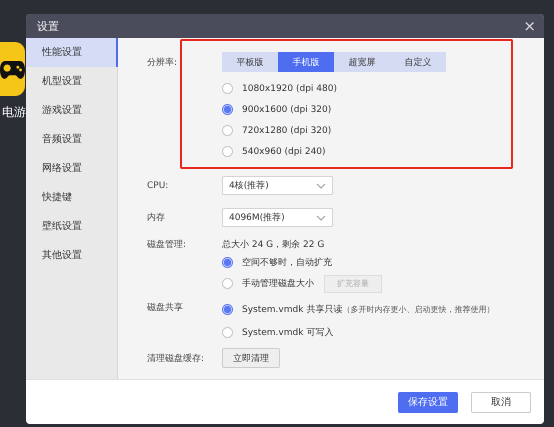  Describe the element at coordinates (428, 402) in the screenshot. I see `save-button: 保存设置` at that location.